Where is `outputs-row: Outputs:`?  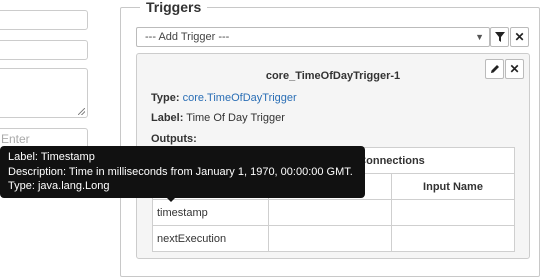
outputs-row: Outputs: is located at coordinates (174, 139).